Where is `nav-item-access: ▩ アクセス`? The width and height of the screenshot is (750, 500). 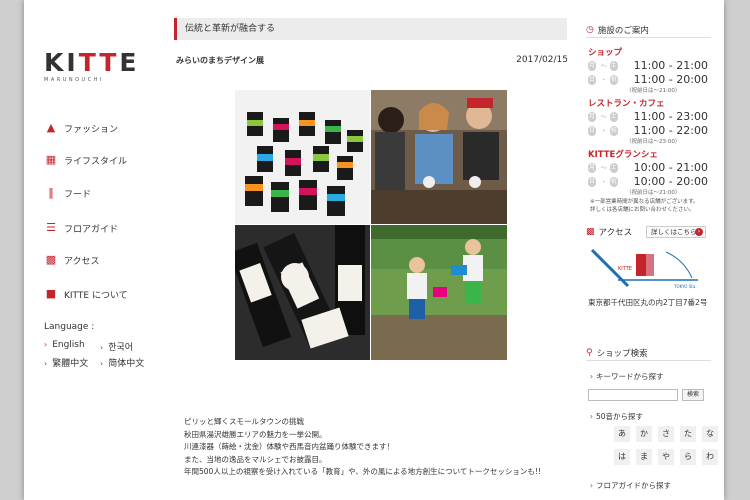
nav-item-access: ▩ アクセス is located at coordinates (109, 260).